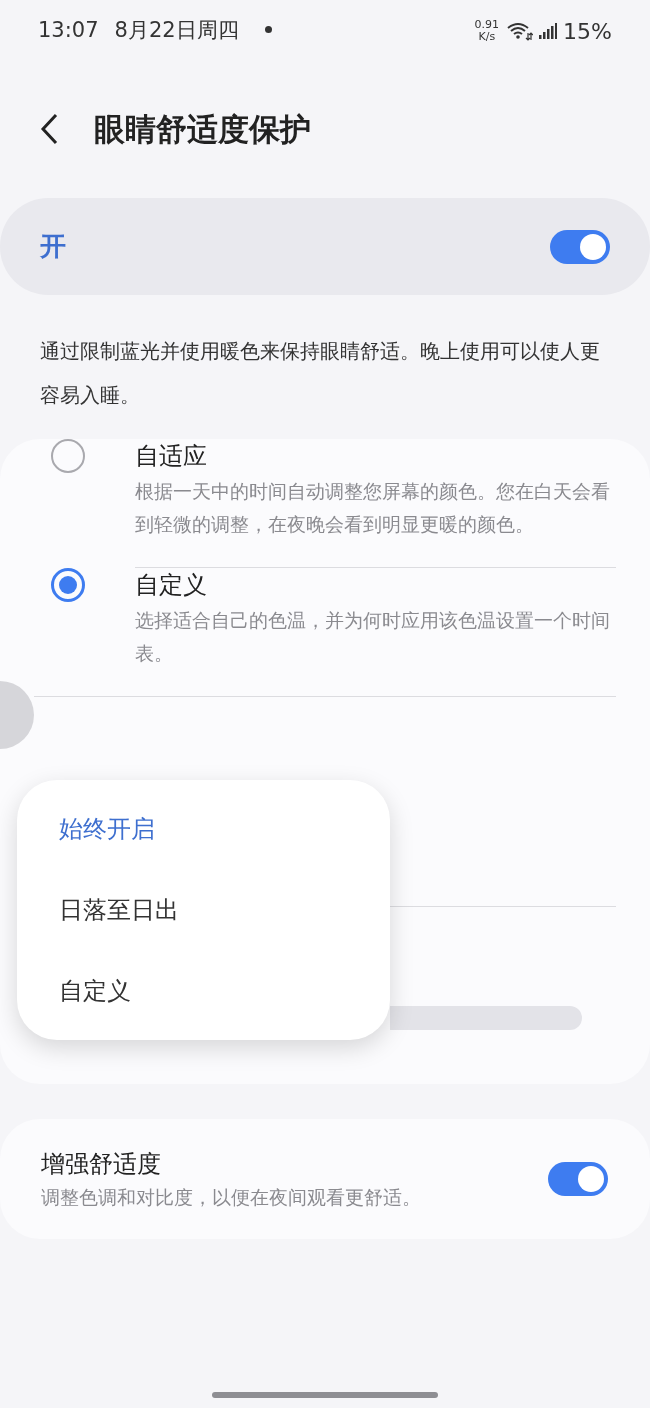  Describe the element at coordinates (373, 508) in the screenshot. I see `option-description: 根据一天中的时间自动调整您屏幕的颜色。您在白天会看到轻微的调整，在夜晚会看到明显更暖的颜色。` at that location.